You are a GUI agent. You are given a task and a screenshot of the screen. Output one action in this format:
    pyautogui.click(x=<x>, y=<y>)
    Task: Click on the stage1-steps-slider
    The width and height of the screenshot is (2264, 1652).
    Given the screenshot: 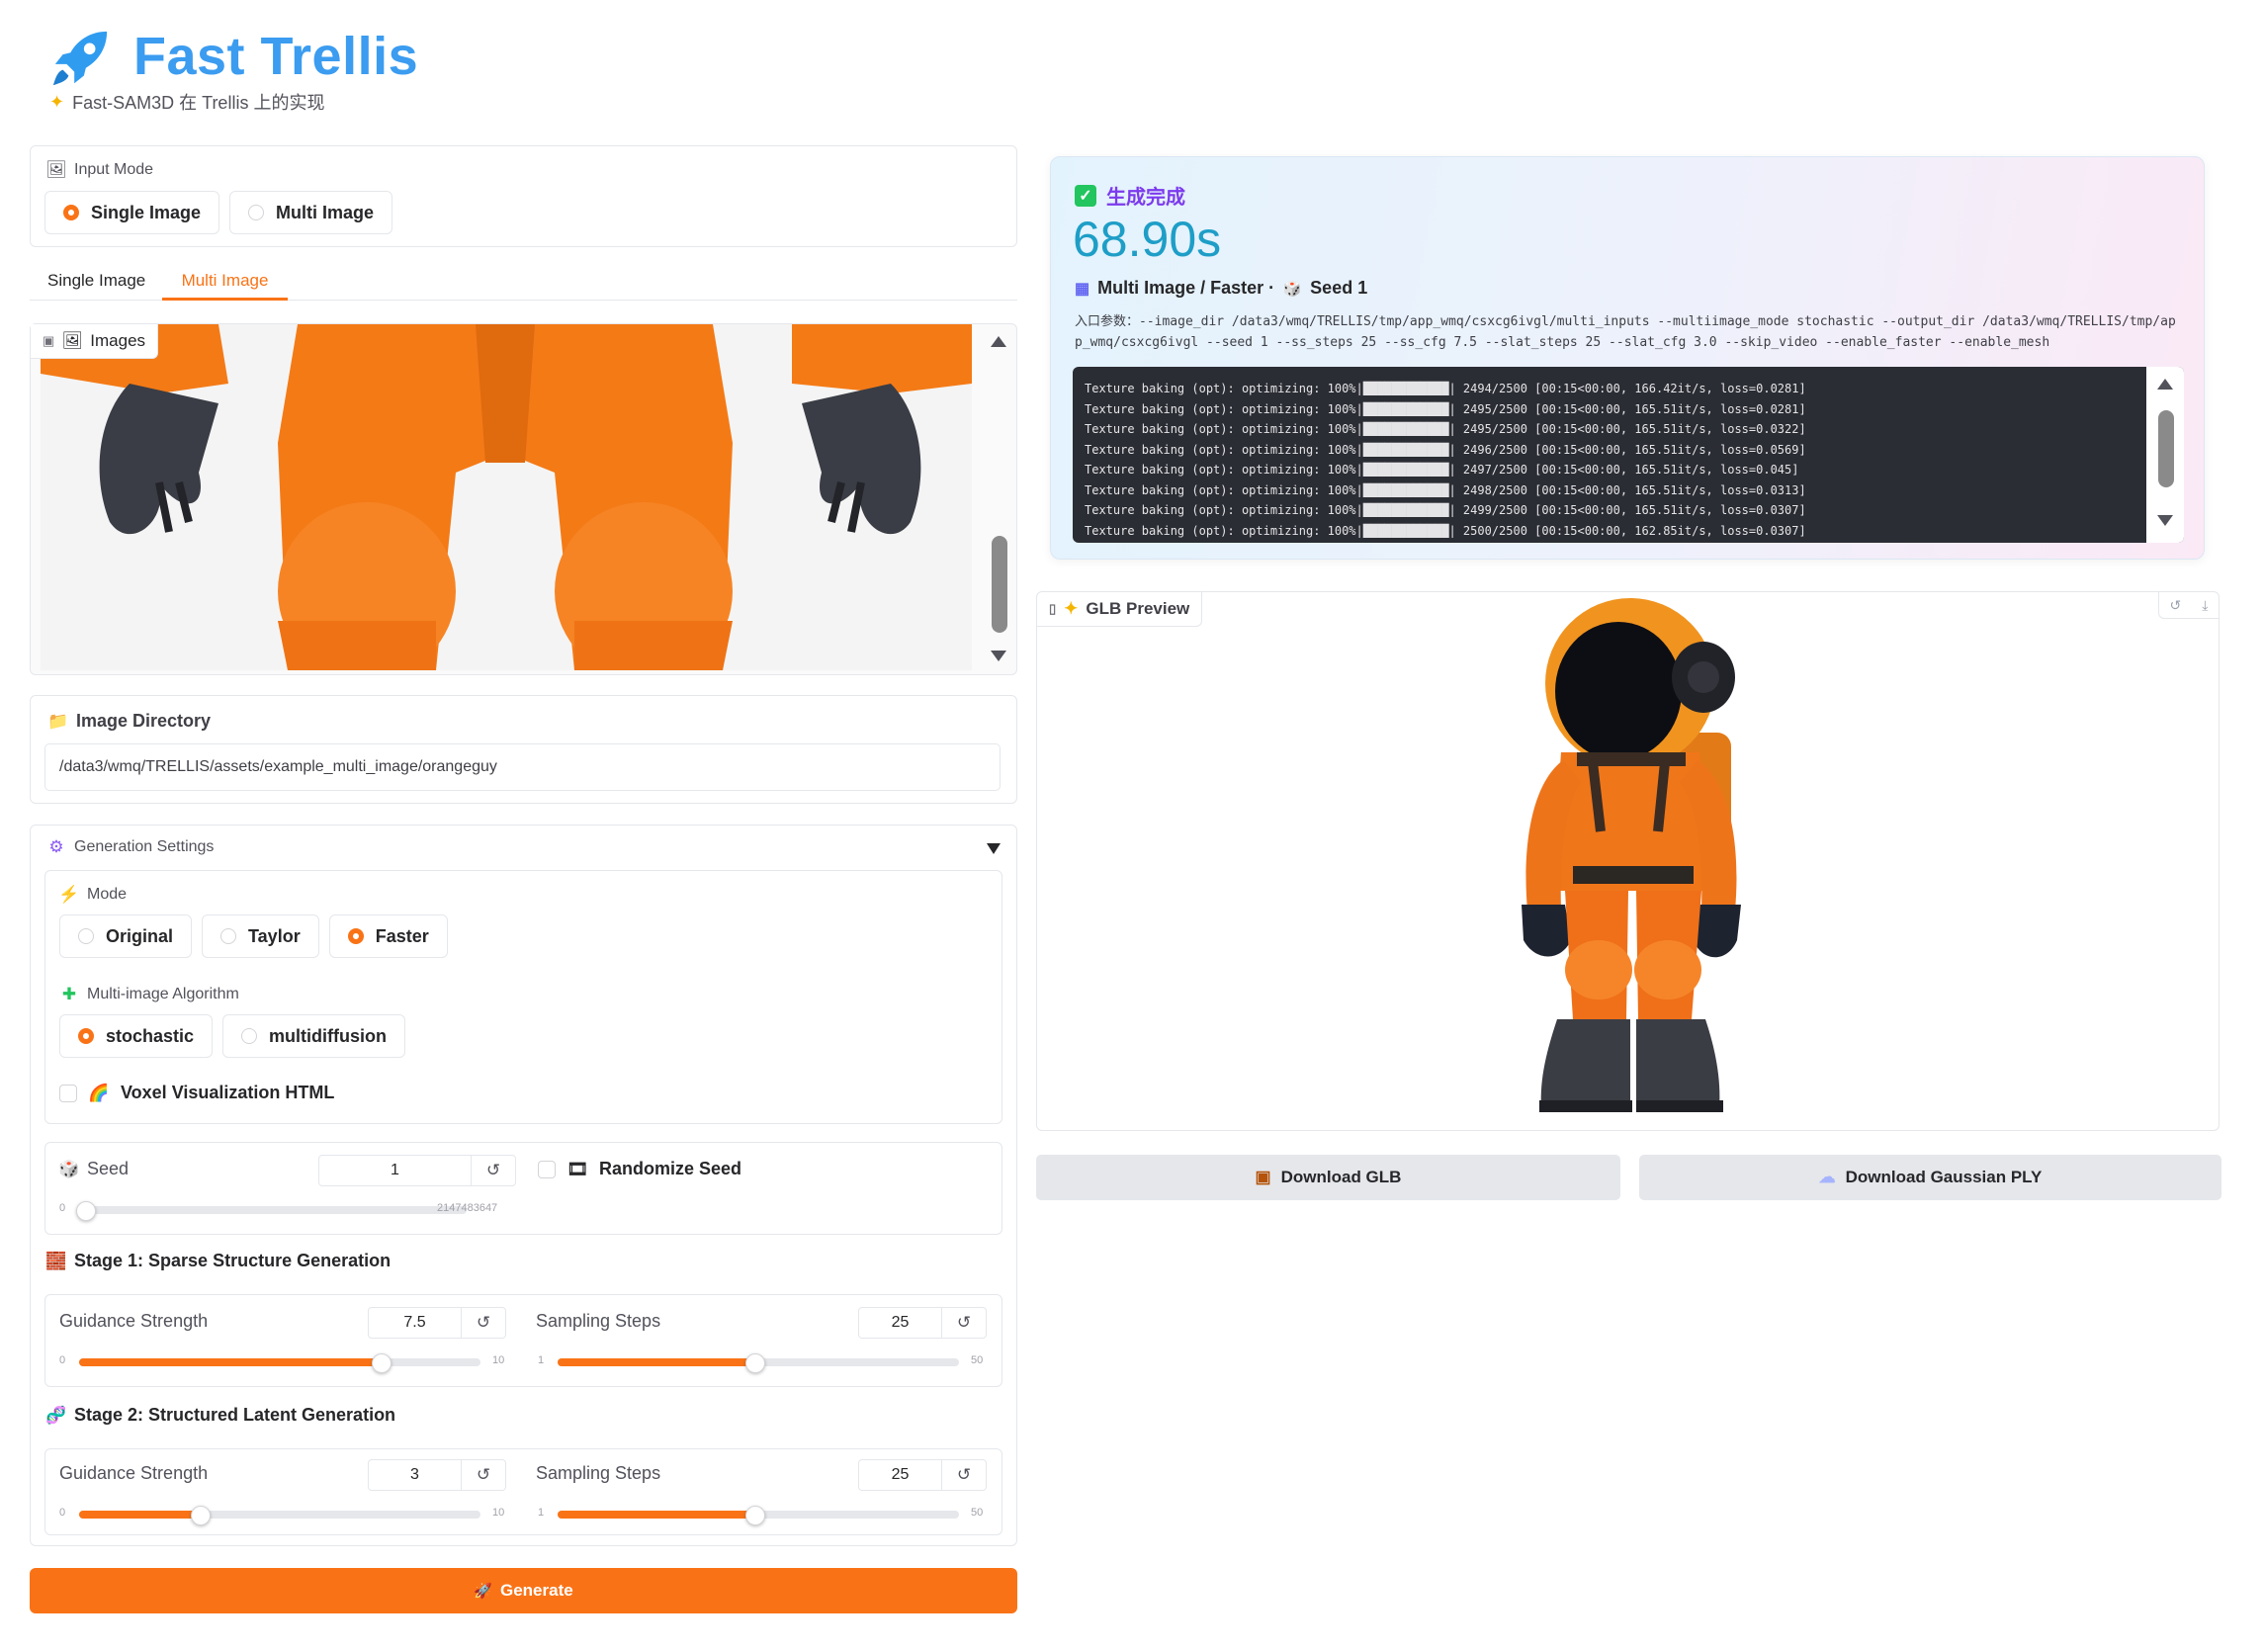 What is the action you would take?
    pyautogui.click(x=758, y=1363)
    